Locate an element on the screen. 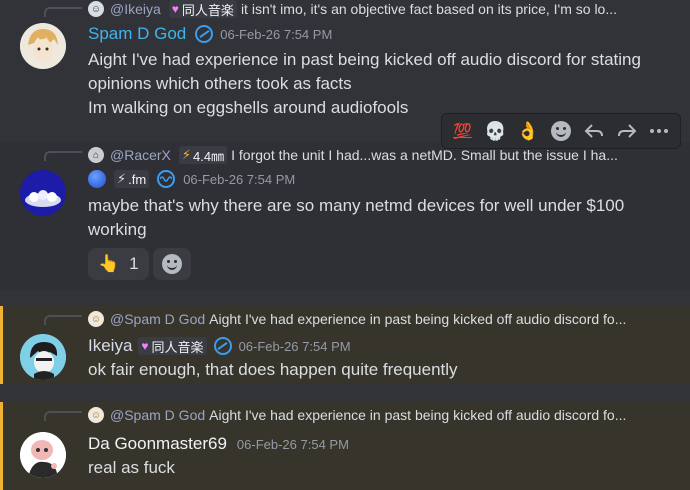 Image resolution: width=690 pixels, height=490 pixels. message-header: Spam D God 06-Feb-26 7:54 PM is located at coordinates (210, 34).